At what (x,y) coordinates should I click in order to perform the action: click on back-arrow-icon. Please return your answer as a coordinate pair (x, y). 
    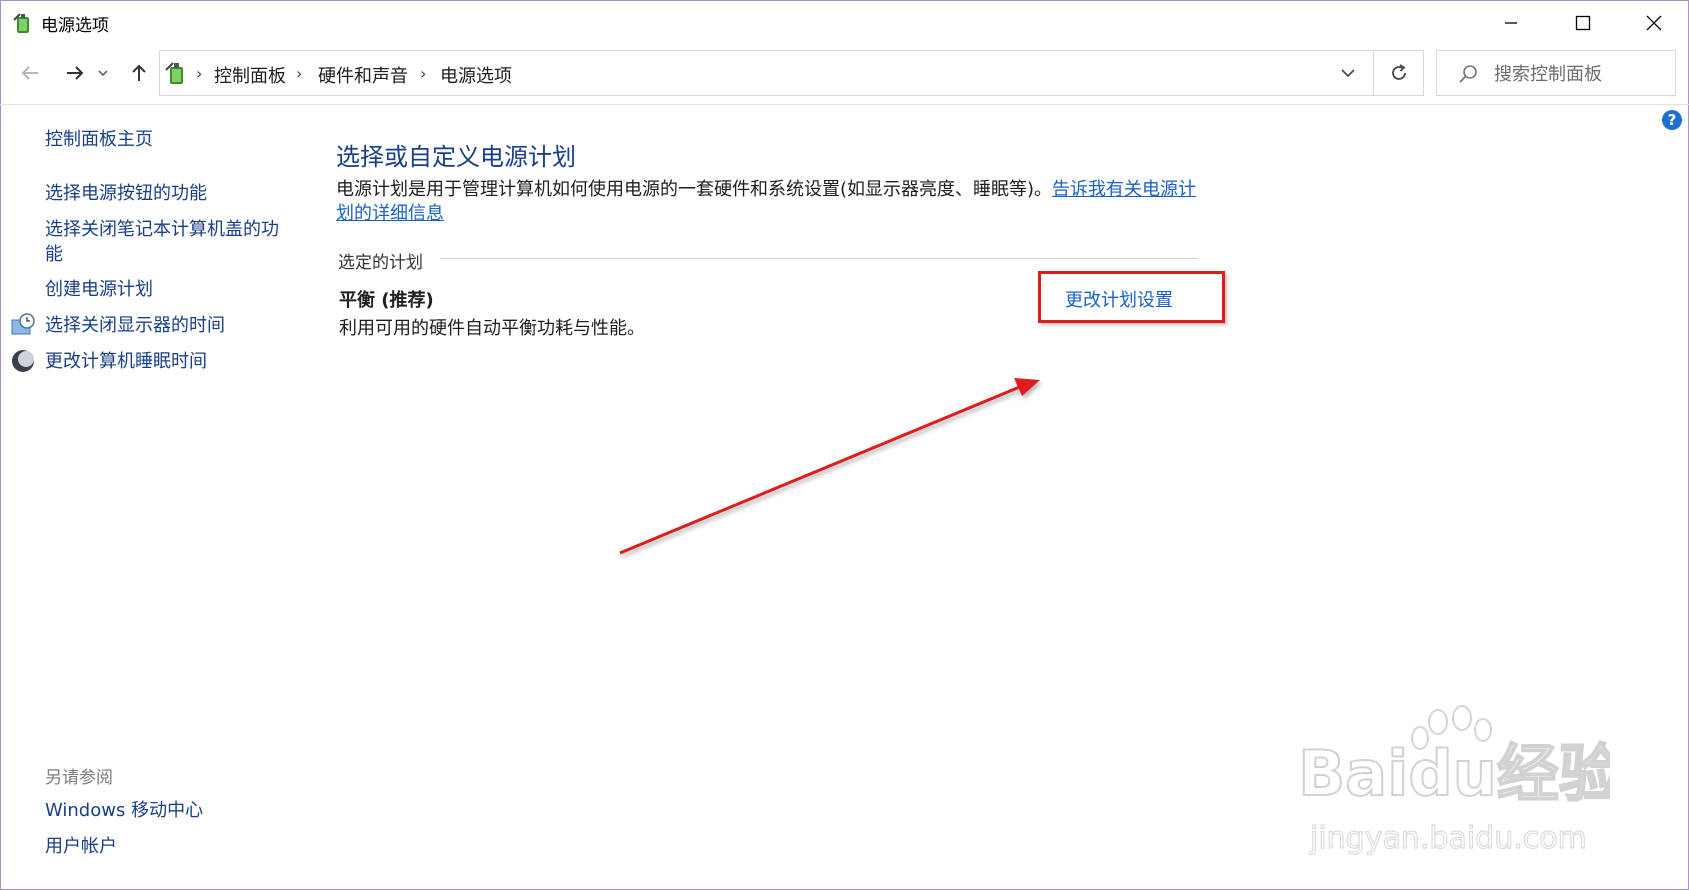
    Looking at the image, I should click on (29, 73).